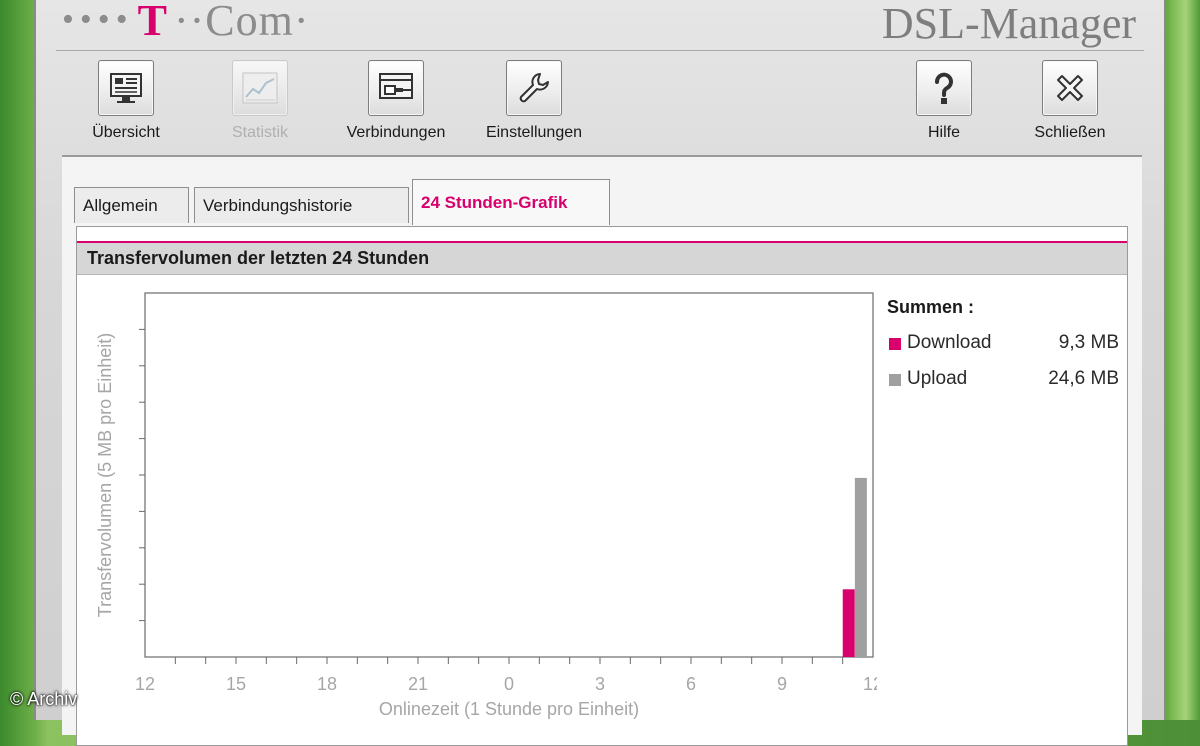 The width and height of the screenshot is (1200, 746). Describe the element at coordinates (509, 684) in the screenshot. I see `x-tick-label: 0` at that location.